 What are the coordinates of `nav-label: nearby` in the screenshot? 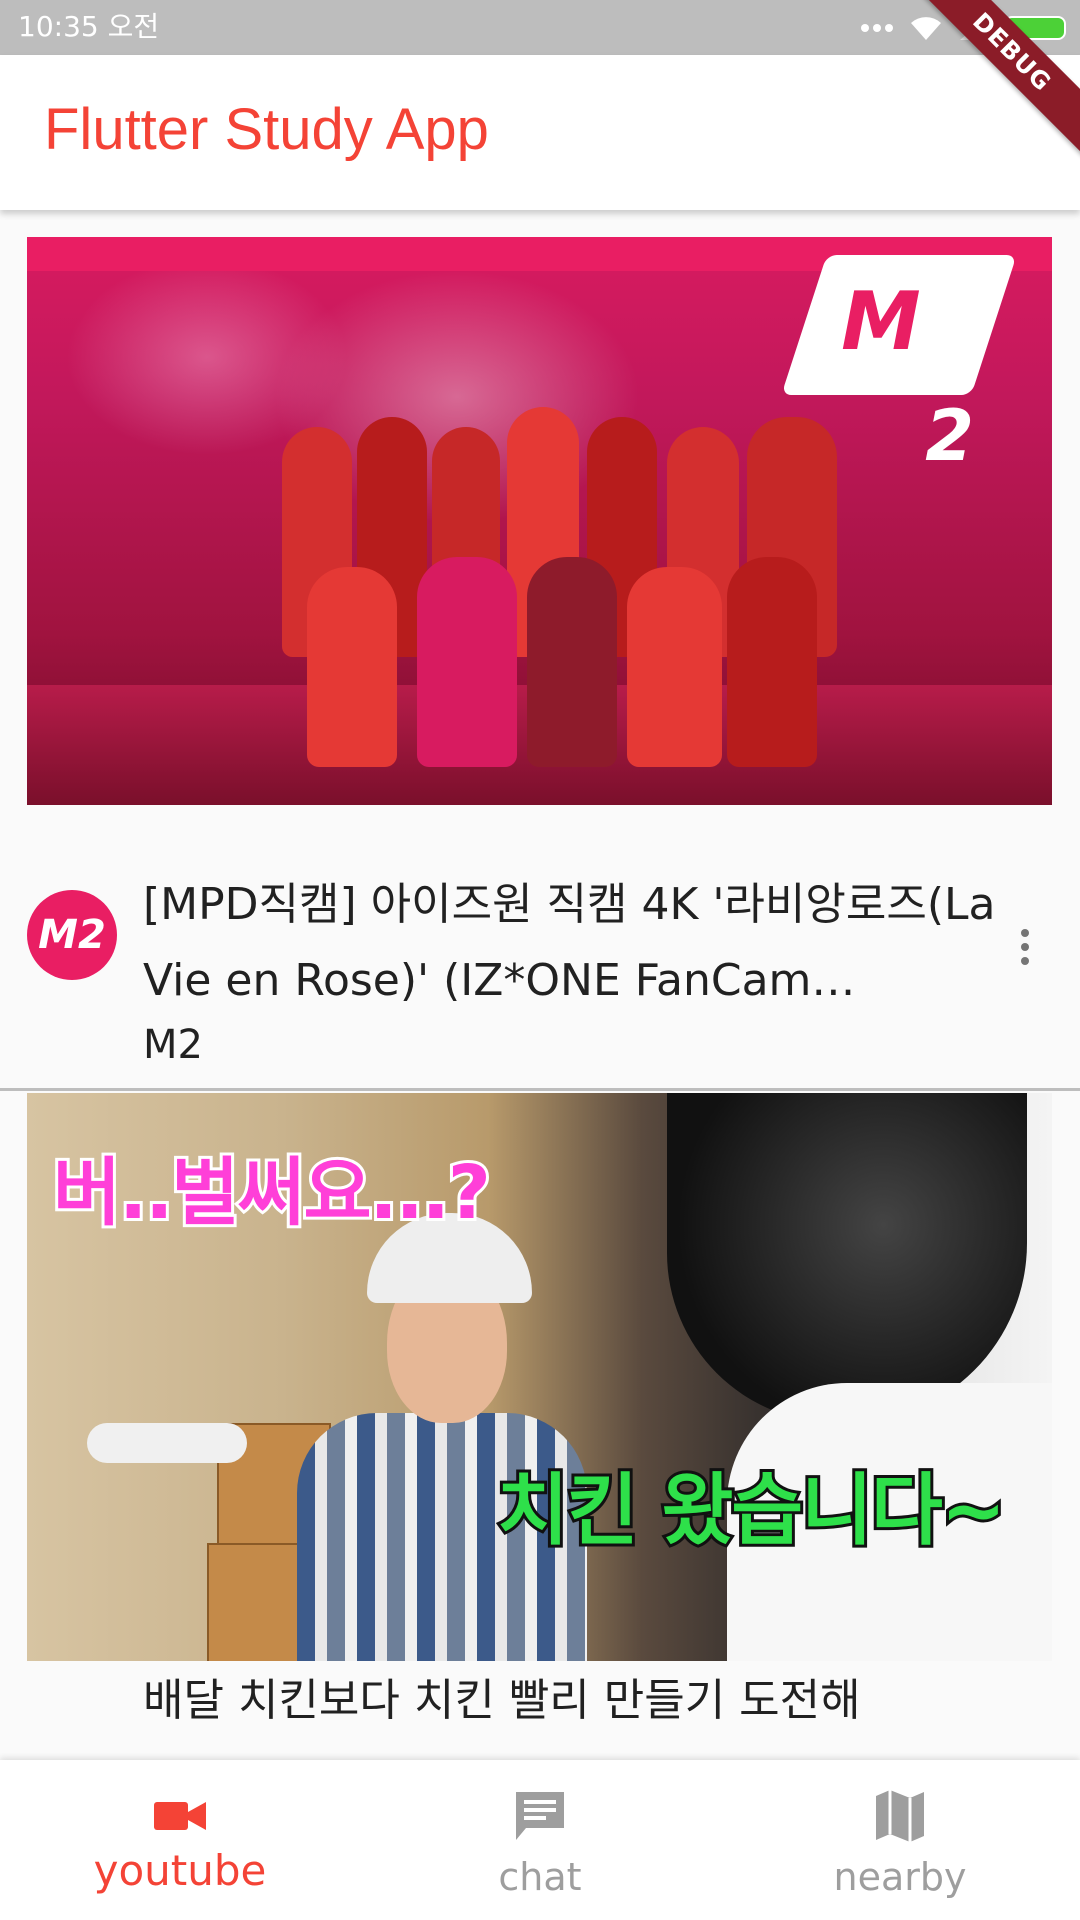 It's located at (900, 1877).